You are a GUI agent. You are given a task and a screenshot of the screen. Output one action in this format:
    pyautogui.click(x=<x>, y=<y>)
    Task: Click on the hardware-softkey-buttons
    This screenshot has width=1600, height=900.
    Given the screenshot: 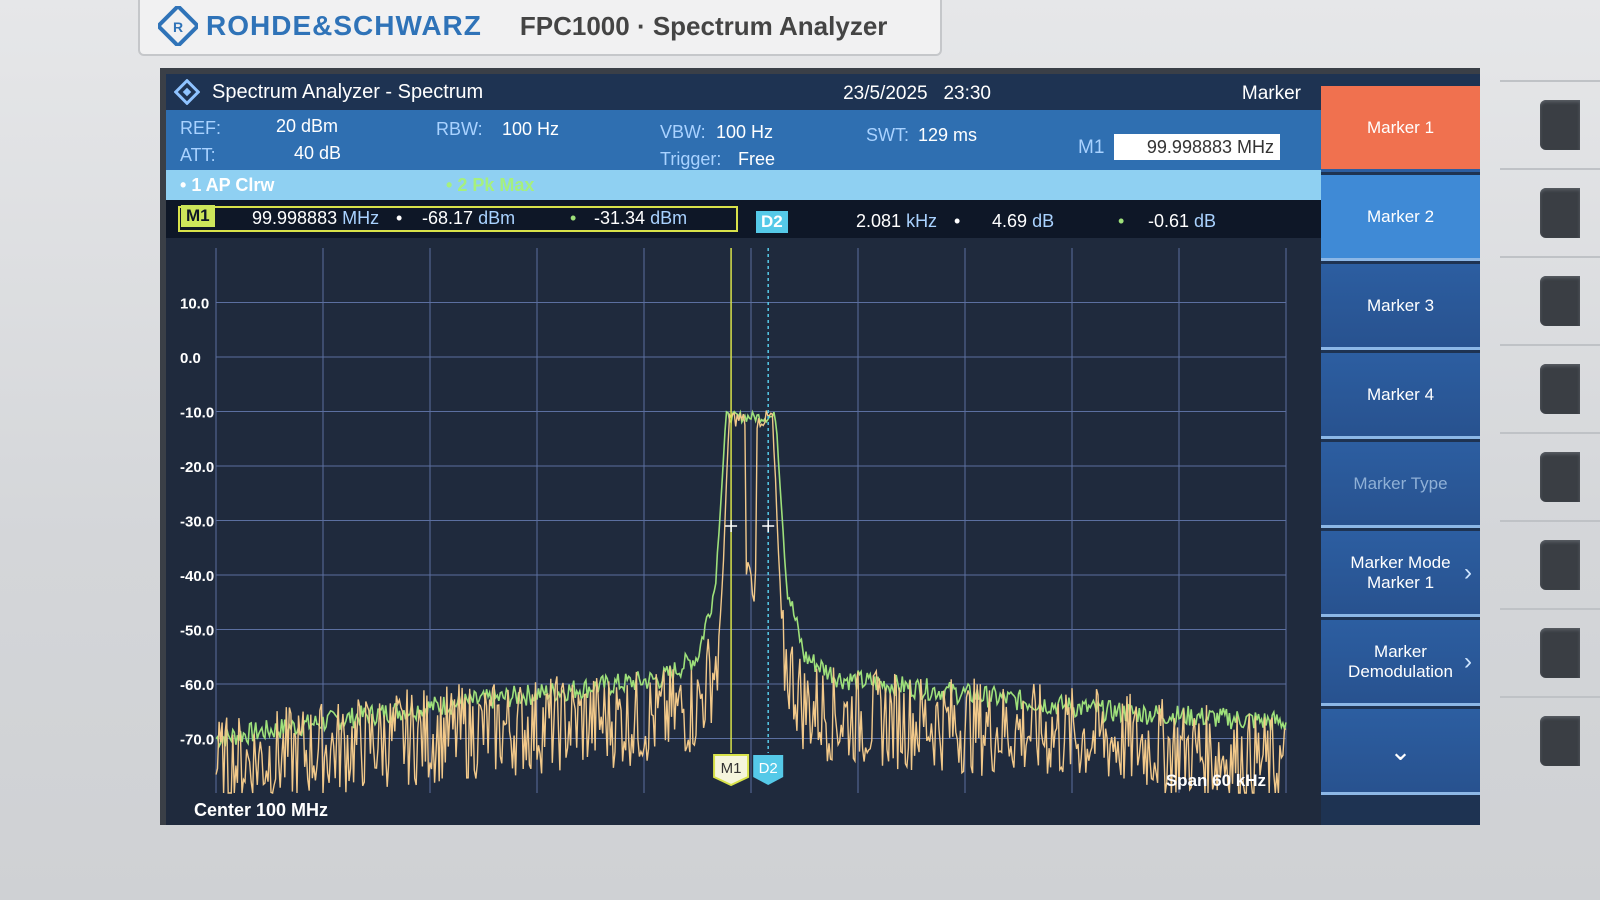 What is the action you would take?
    pyautogui.click(x=1550, y=440)
    